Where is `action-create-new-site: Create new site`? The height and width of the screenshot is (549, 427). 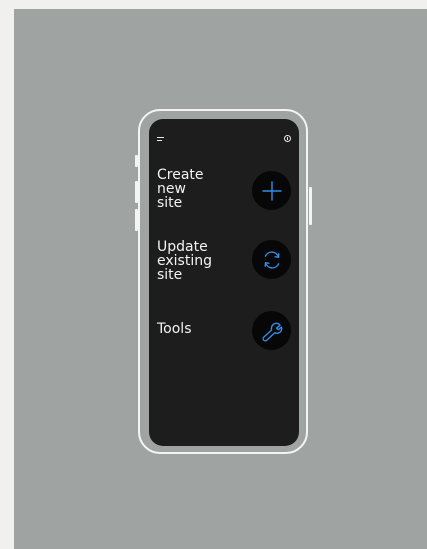 action-create-new-site: Create new site is located at coordinates (224, 192).